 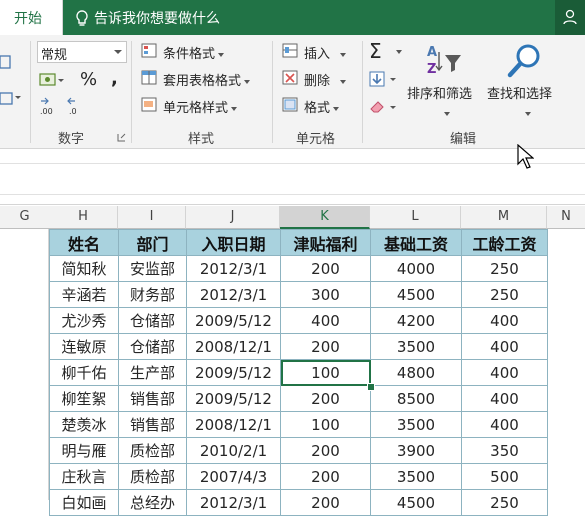 I want to click on decrease-decimal-icon: .0, so click(x=77, y=106).